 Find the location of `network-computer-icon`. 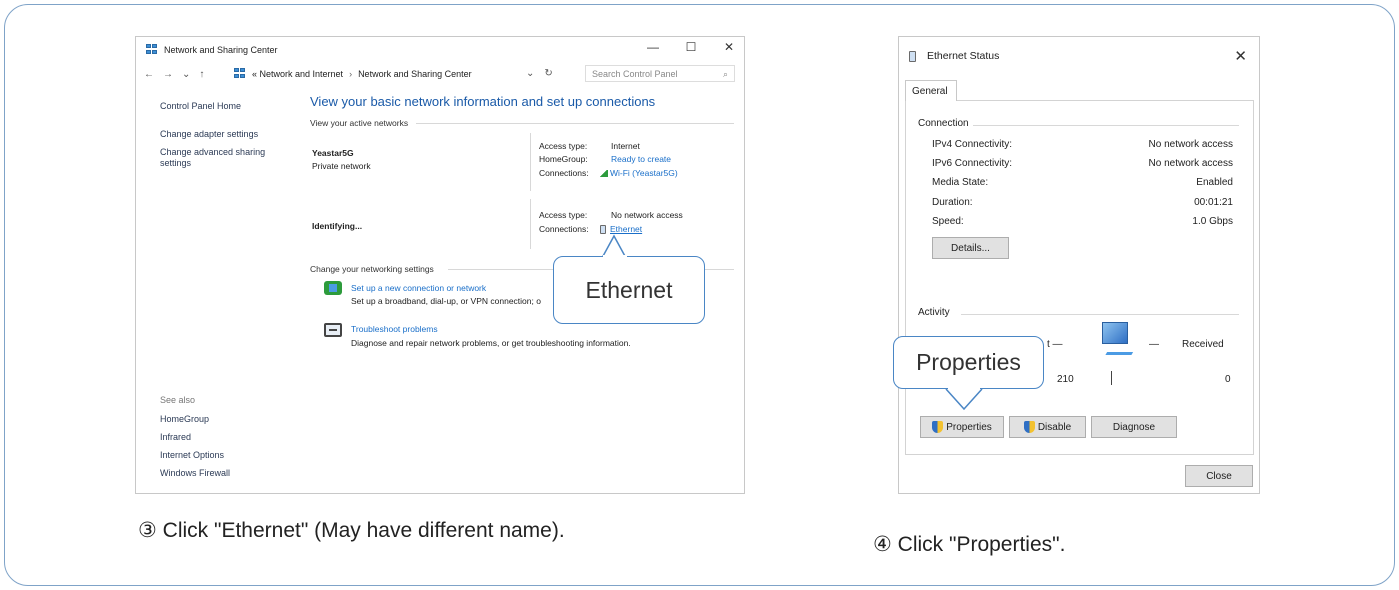

network-computer-icon is located at coordinates (1115, 342).